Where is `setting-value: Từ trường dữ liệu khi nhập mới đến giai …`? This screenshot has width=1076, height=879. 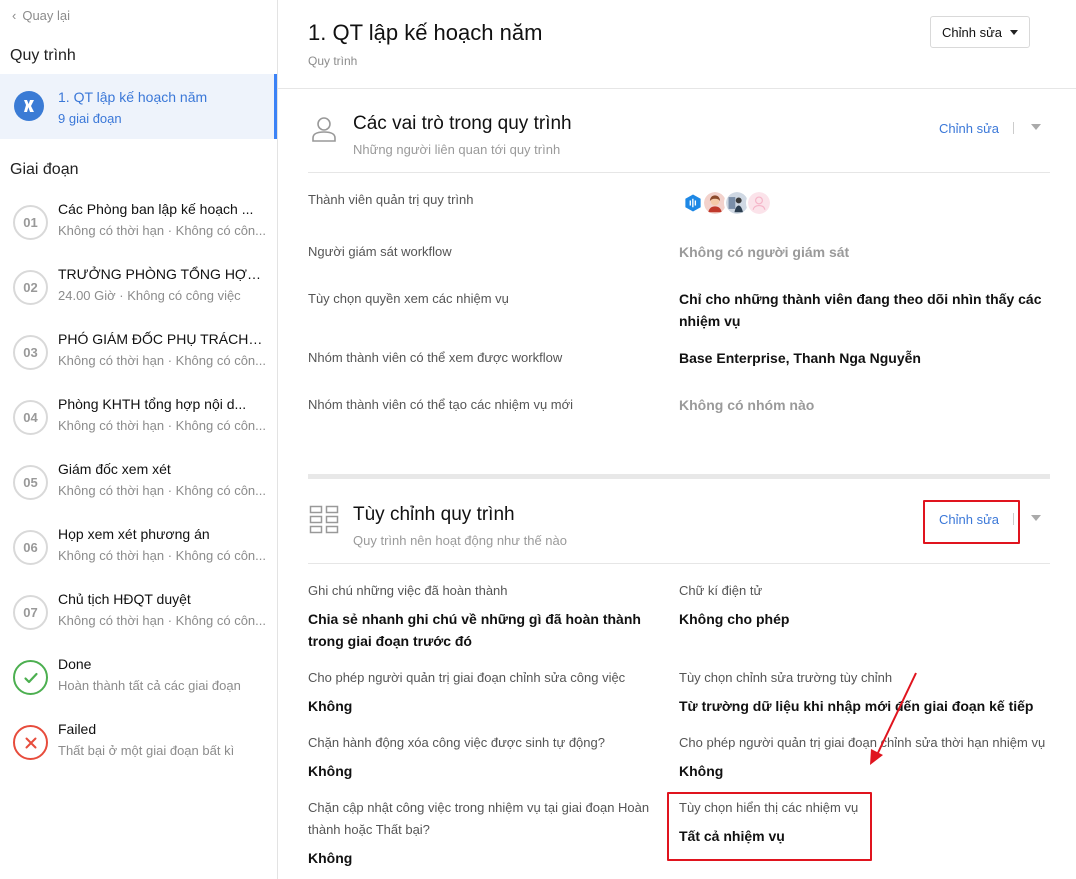
setting-value: Từ trường dữ liệu khi nhập mới đến giai … is located at coordinates (856, 706).